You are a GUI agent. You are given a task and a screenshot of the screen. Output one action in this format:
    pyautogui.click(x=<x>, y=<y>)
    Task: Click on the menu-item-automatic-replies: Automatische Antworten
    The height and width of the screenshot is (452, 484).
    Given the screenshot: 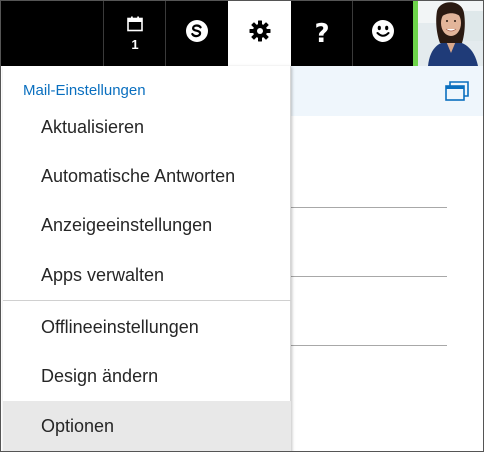 What is the action you would take?
    pyautogui.click(x=147, y=176)
    